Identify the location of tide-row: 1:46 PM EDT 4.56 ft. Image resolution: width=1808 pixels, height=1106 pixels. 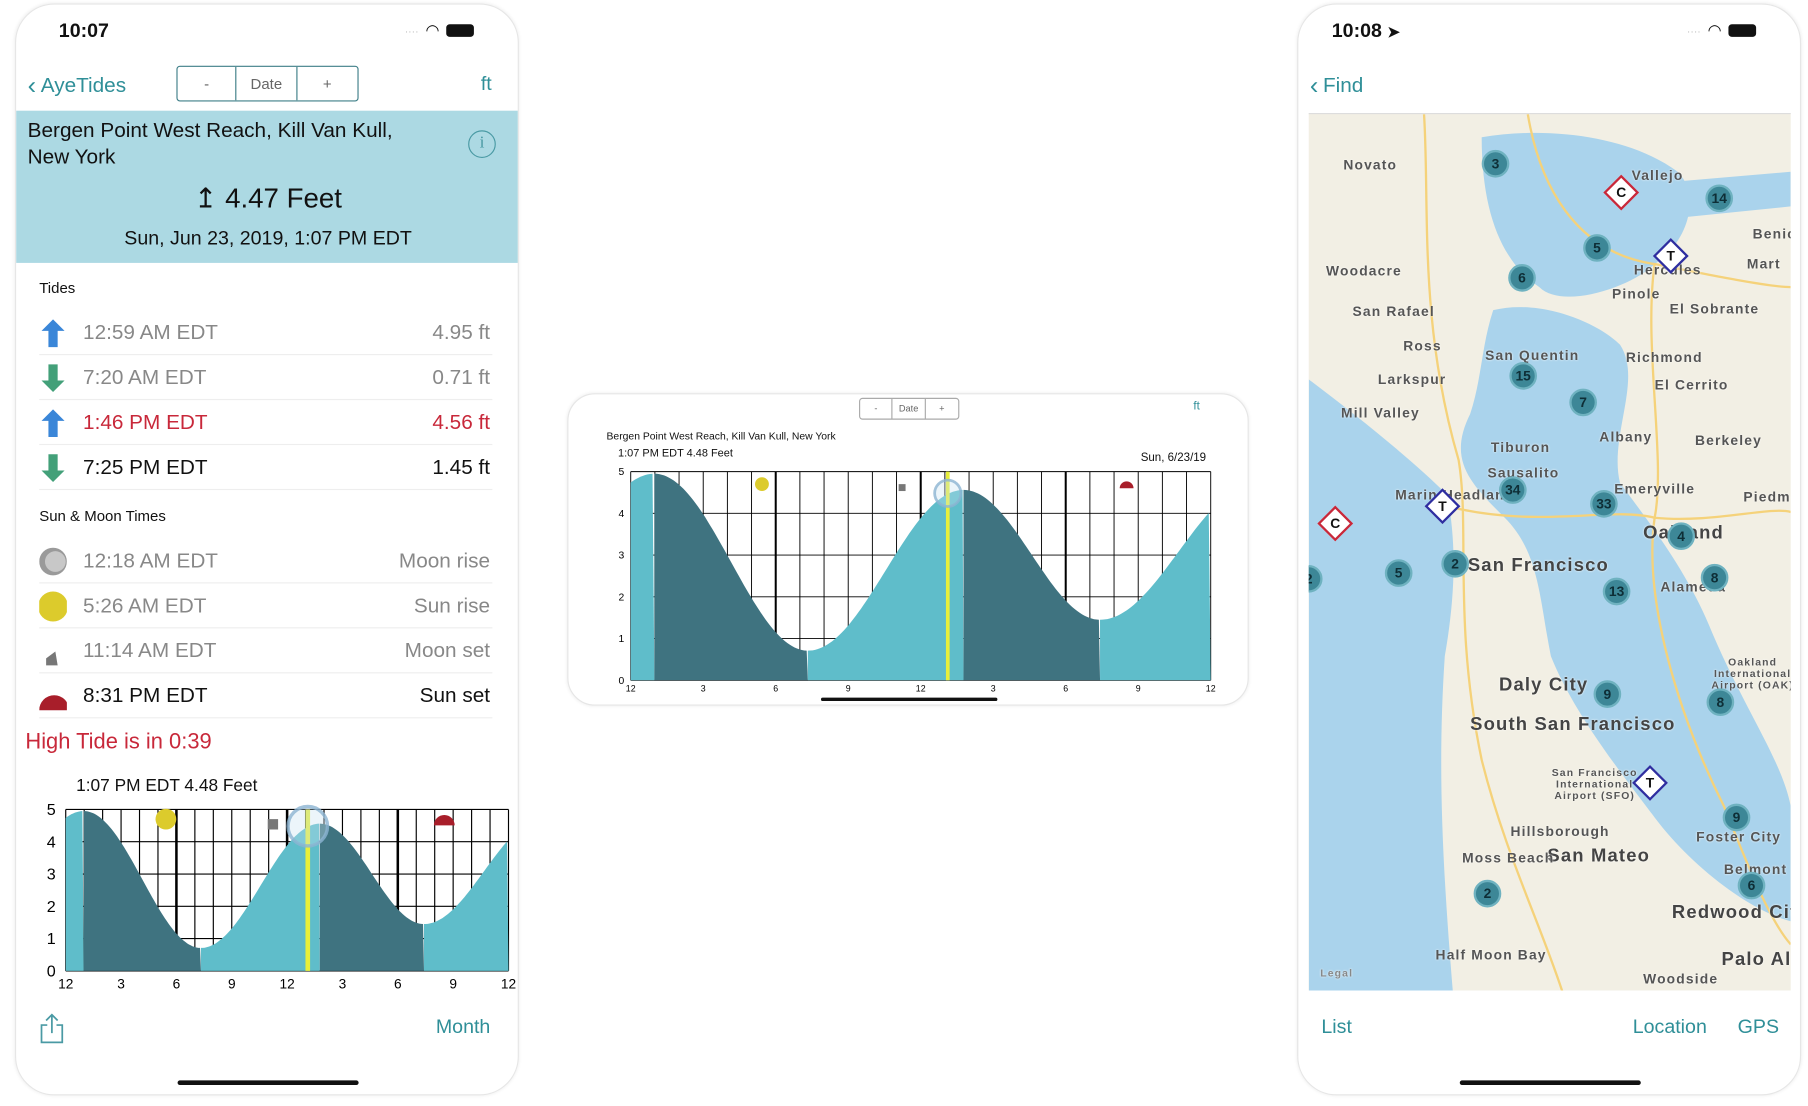
(266, 423).